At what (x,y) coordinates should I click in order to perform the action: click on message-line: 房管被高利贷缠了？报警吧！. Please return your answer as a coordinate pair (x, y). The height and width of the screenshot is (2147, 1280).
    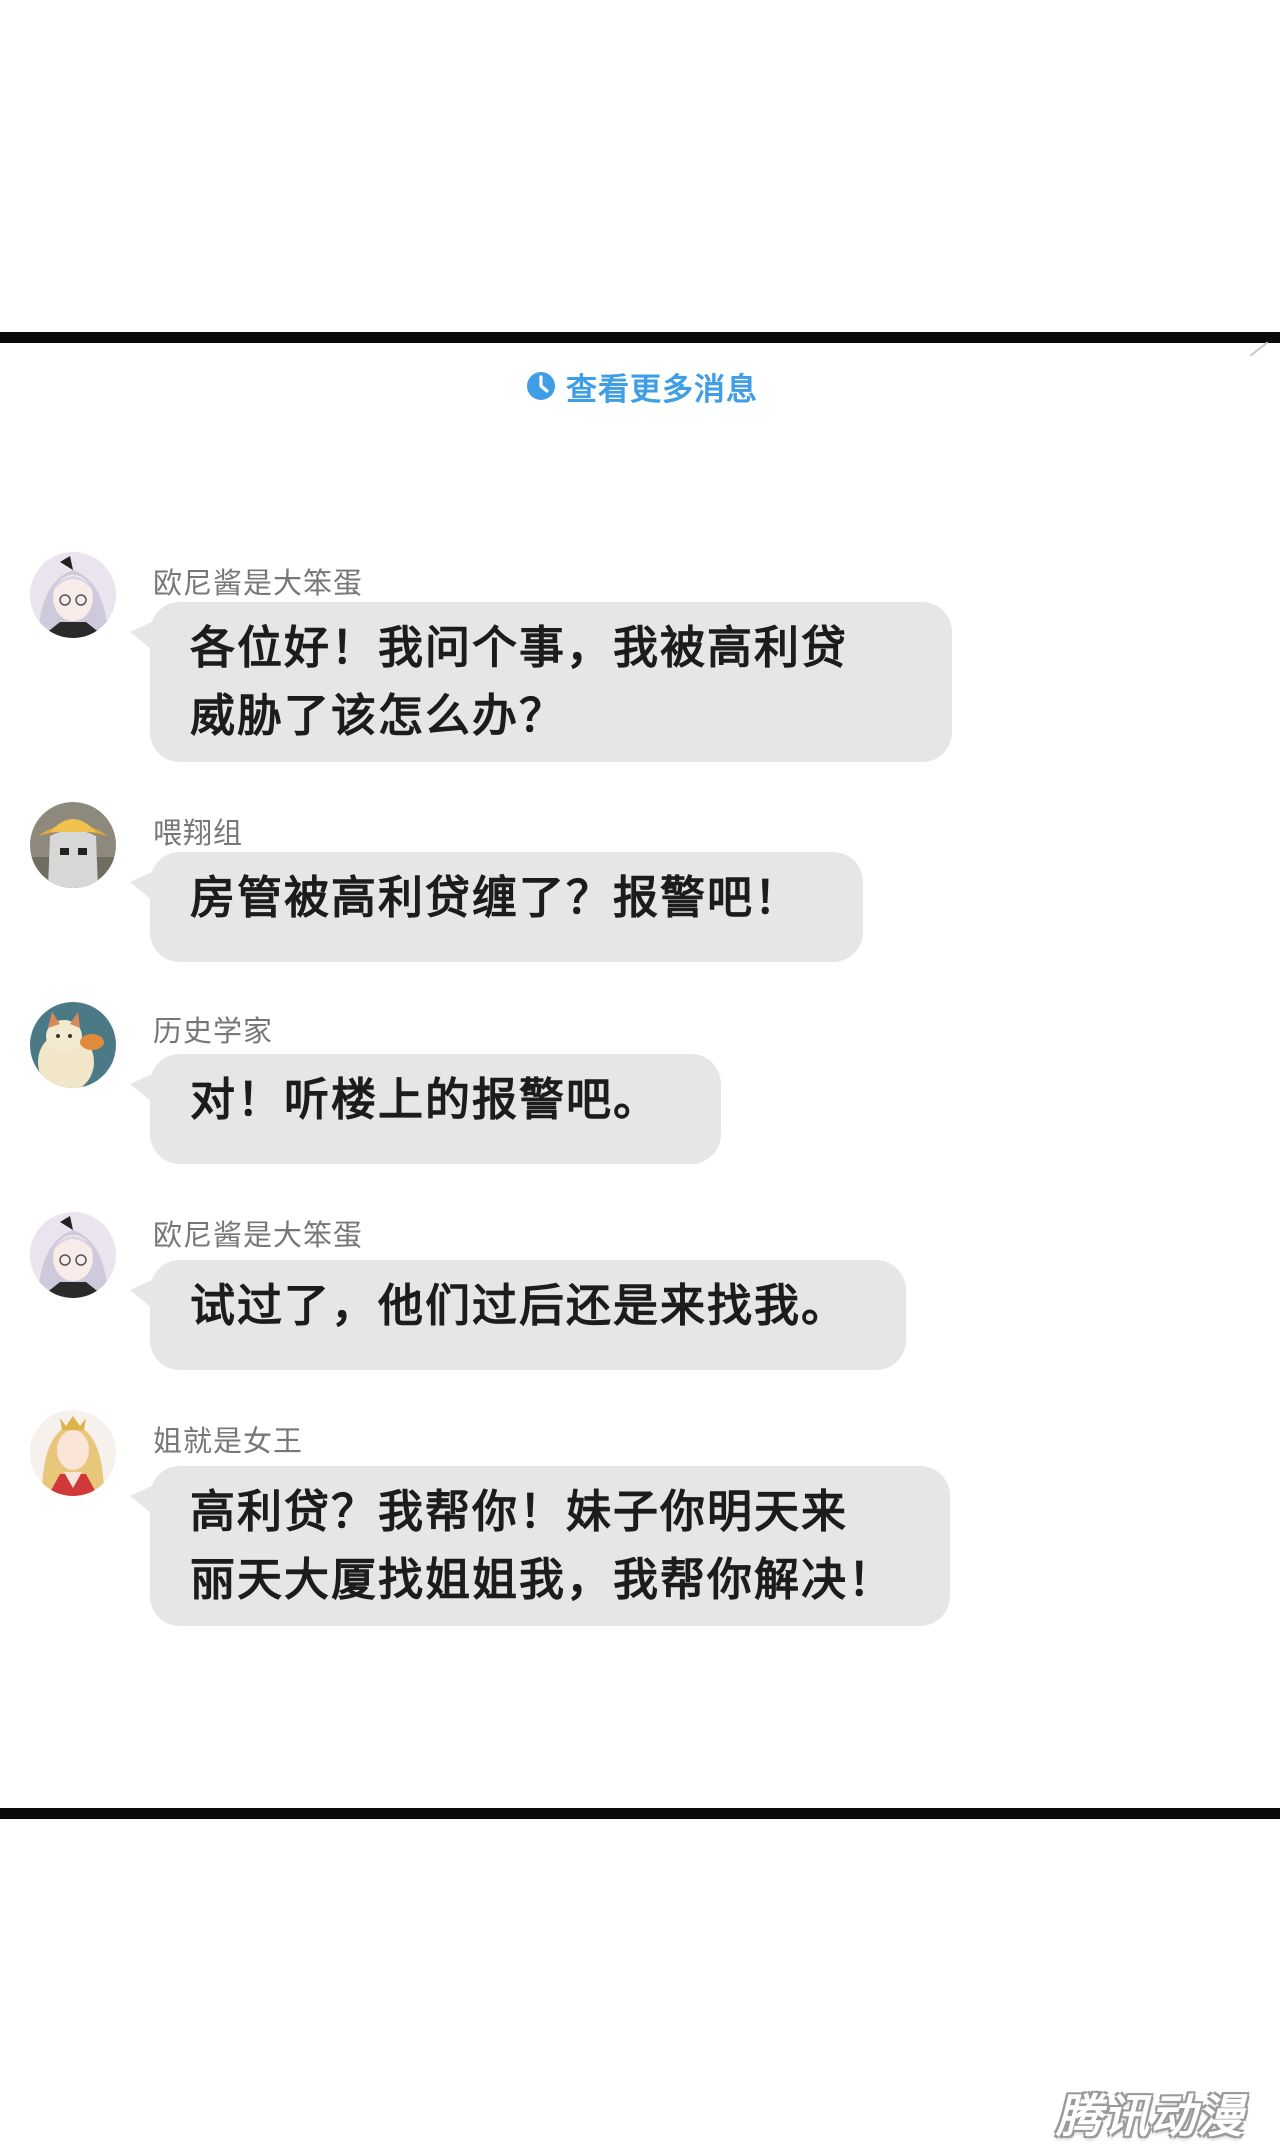
    Looking at the image, I should click on (496, 897).